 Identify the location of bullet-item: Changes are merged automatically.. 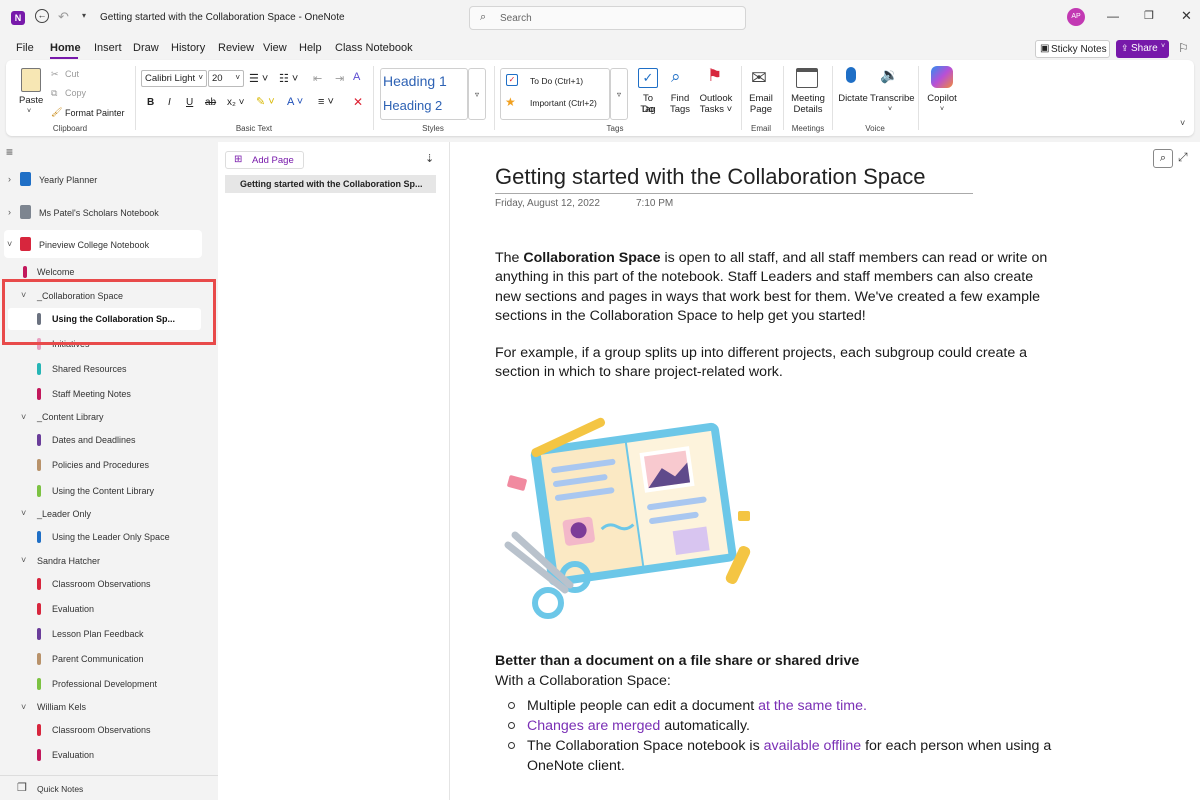
(638, 727).